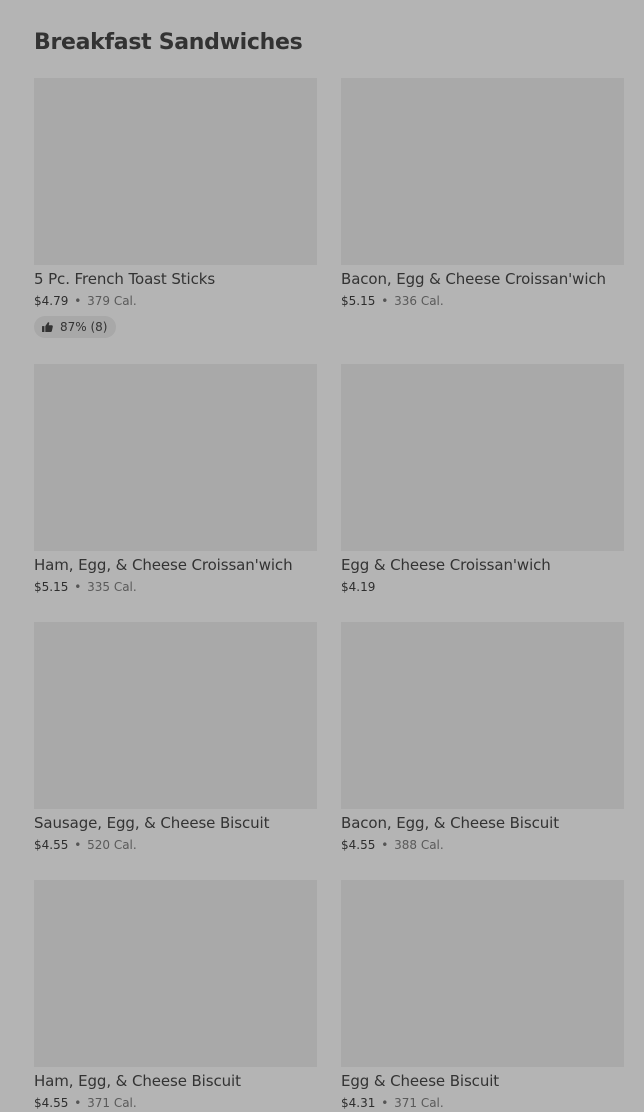  I want to click on menu-item-calories: 520 Cal., so click(112, 845).